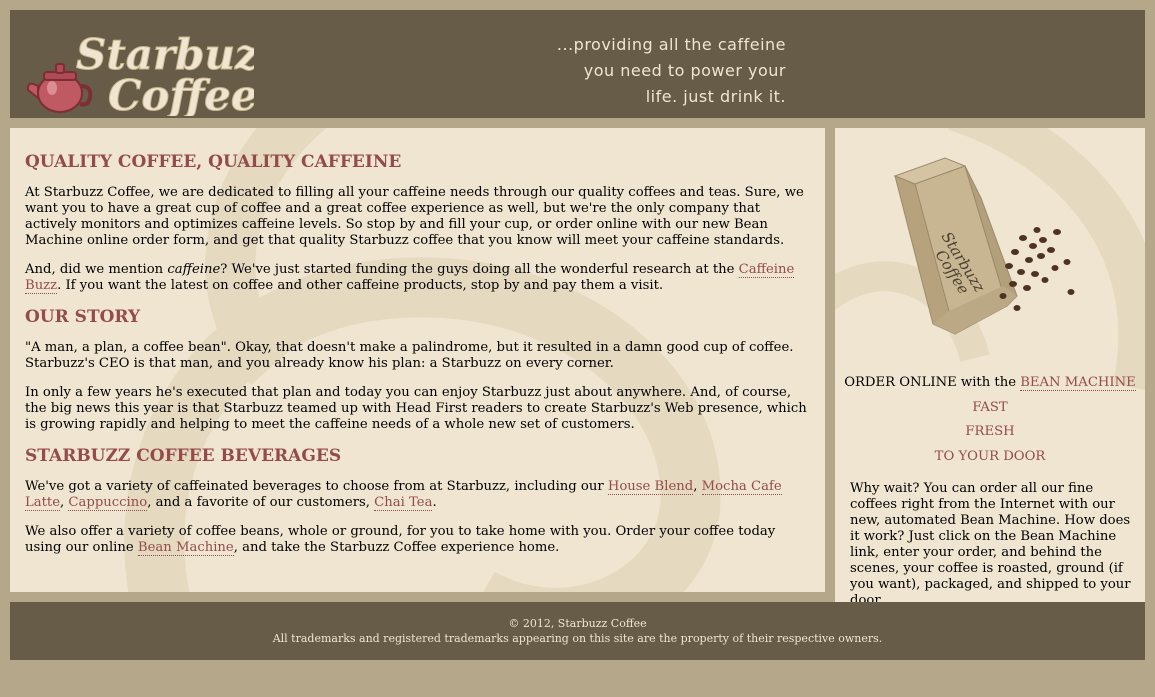  I want to click on copyright-text: © 2012, Starbuzz Coffee, so click(577, 623).